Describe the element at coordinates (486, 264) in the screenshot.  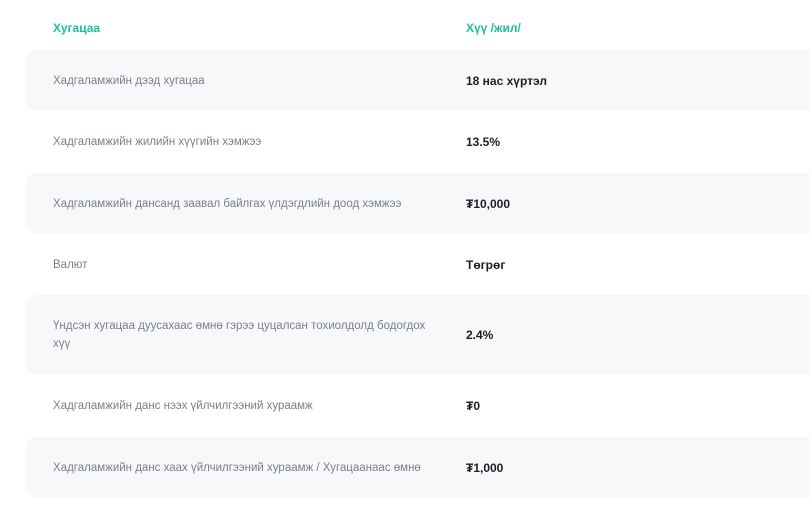
I see `row-value: Төгрөг` at that location.